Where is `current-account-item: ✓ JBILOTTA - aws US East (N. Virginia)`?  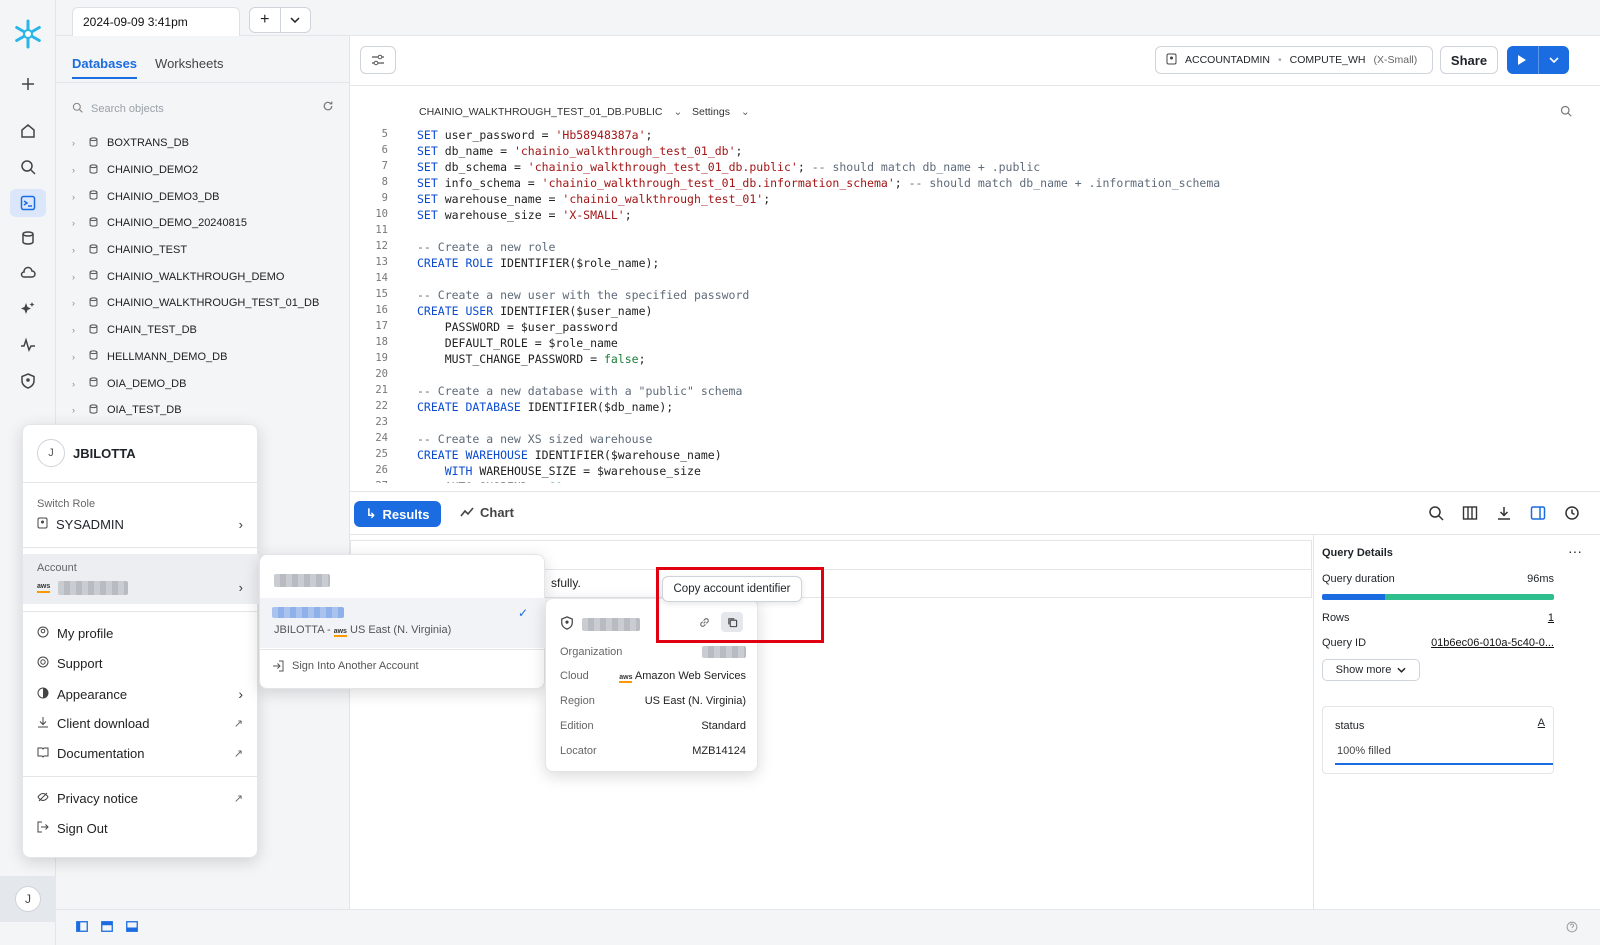 current-account-item: ✓ JBILOTTA - aws US East (N. Virginia) is located at coordinates (403, 623).